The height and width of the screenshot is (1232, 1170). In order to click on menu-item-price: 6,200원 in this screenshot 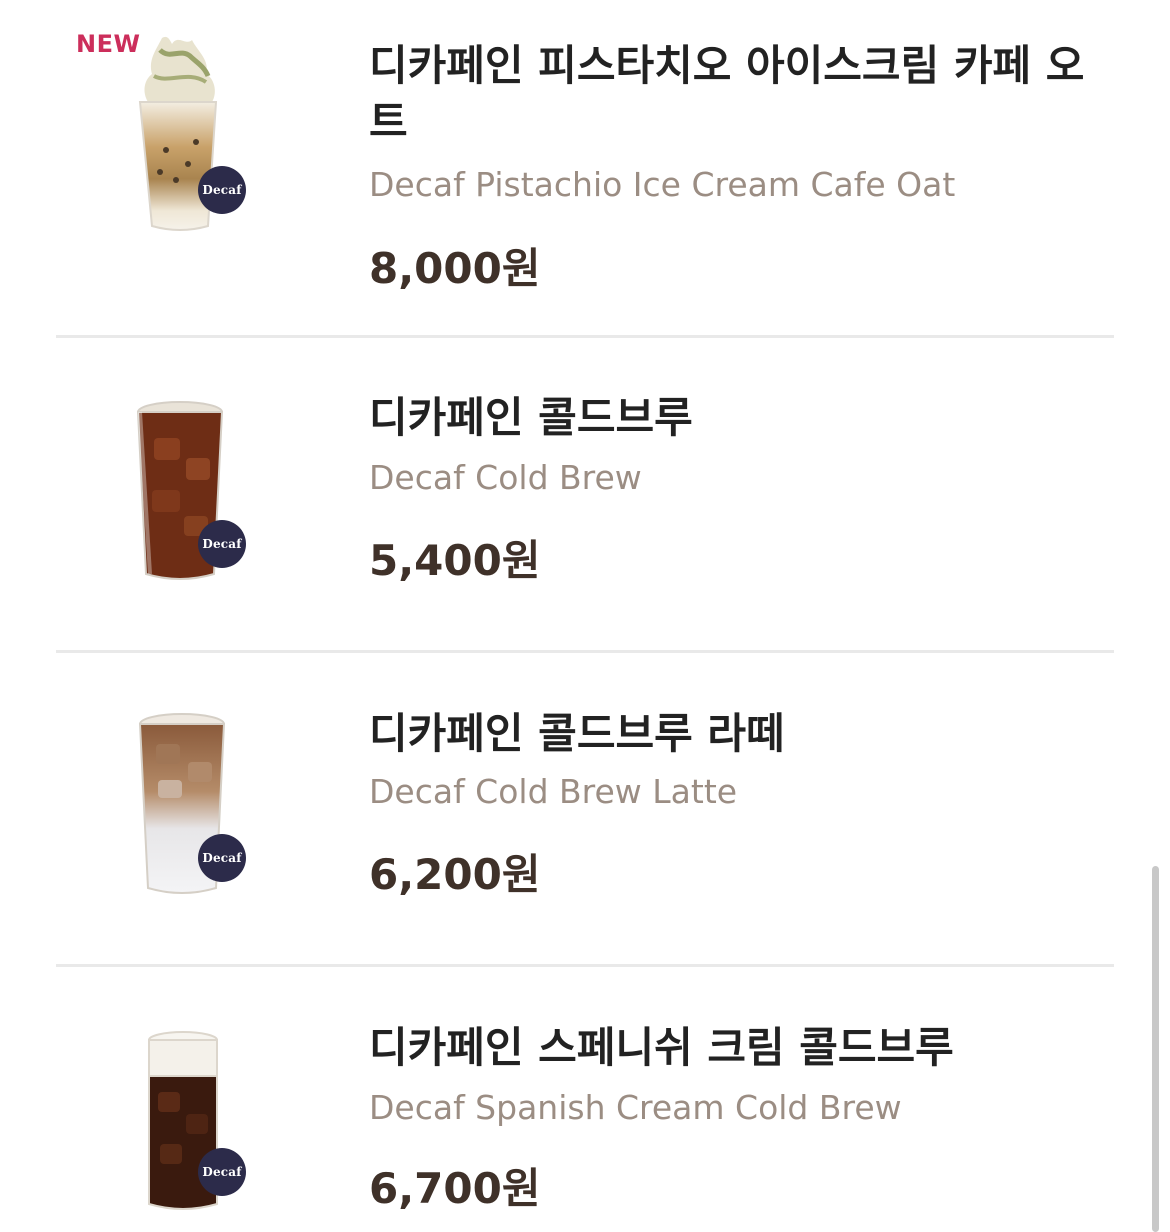, I will do `click(455, 874)`.